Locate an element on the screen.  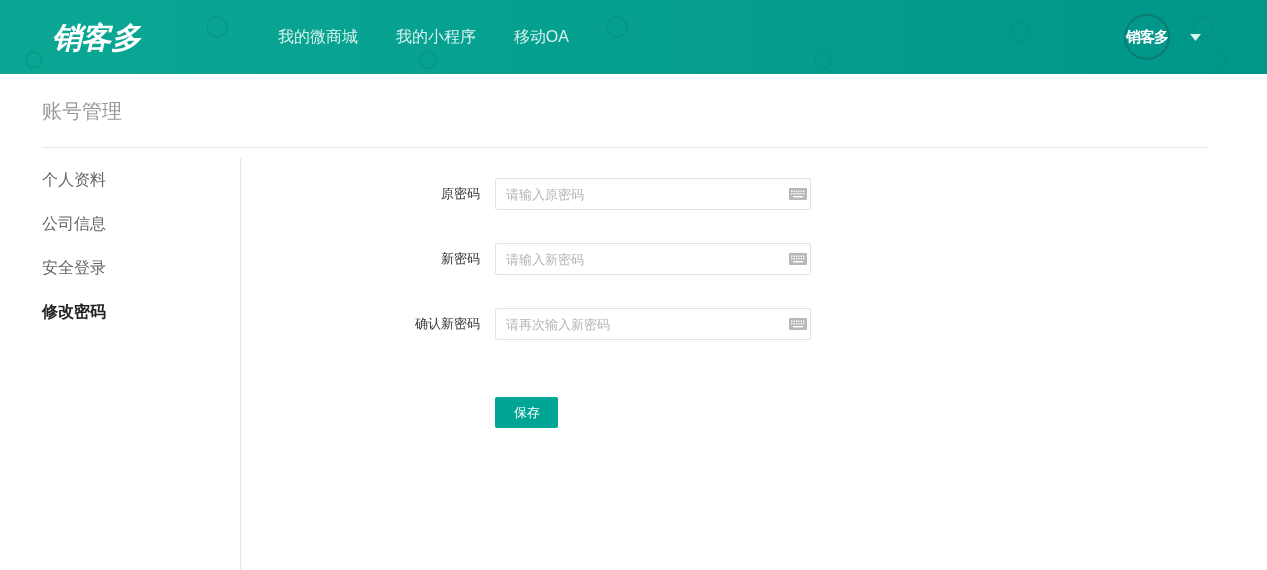
password-field: 请输入新密码 is located at coordinates (653, 259).